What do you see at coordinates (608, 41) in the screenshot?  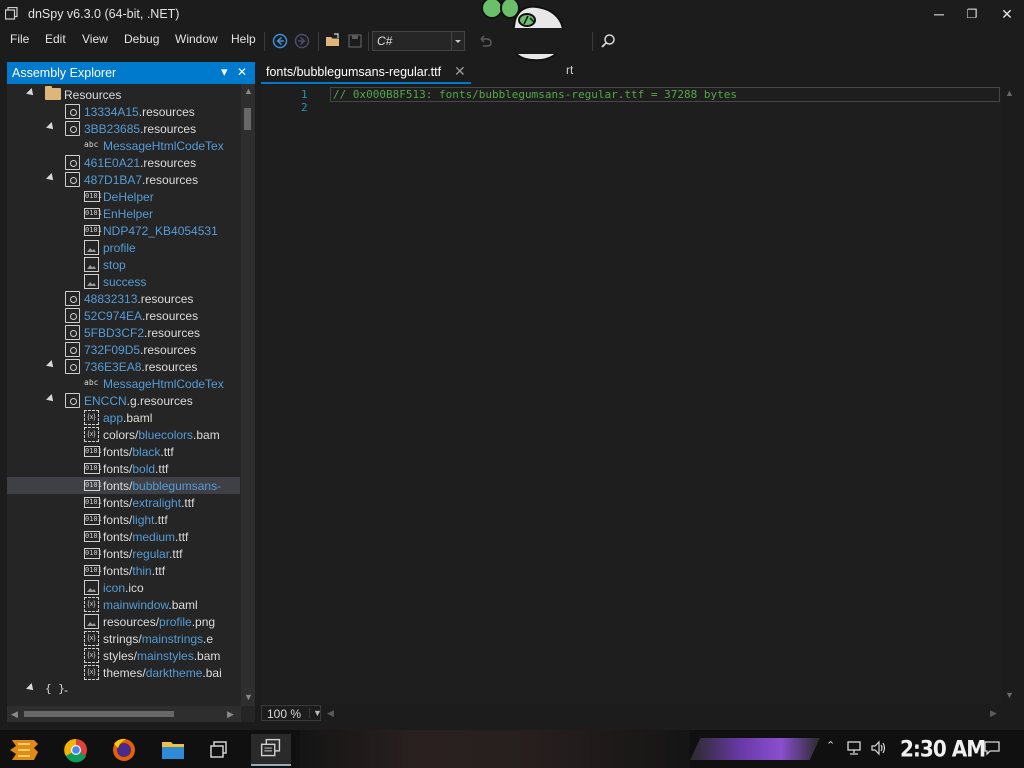 I see `search-icon` at bounding box center [608, 41].